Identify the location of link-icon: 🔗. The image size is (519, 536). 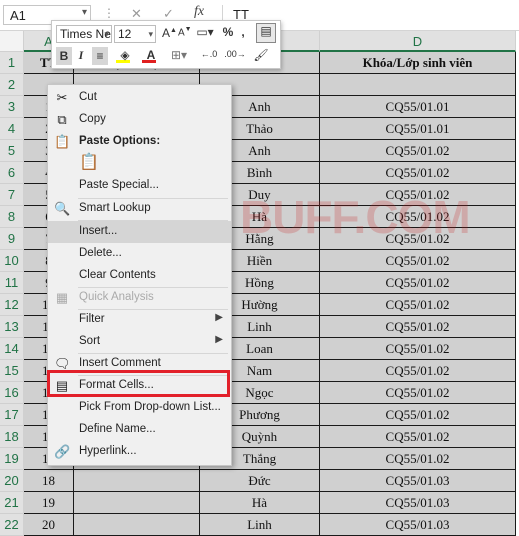
(62, 451).